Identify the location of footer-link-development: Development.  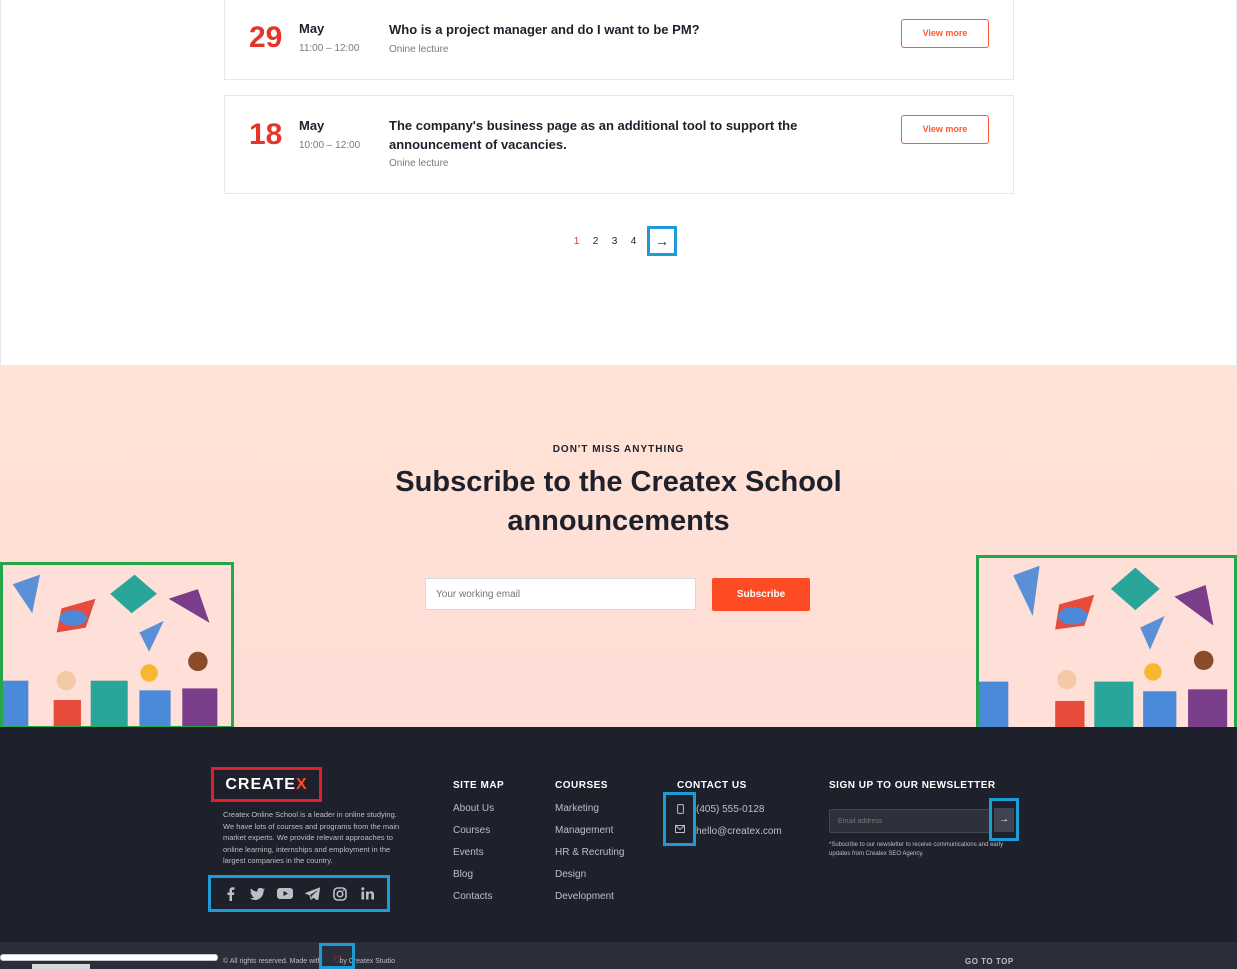
(589, 902).